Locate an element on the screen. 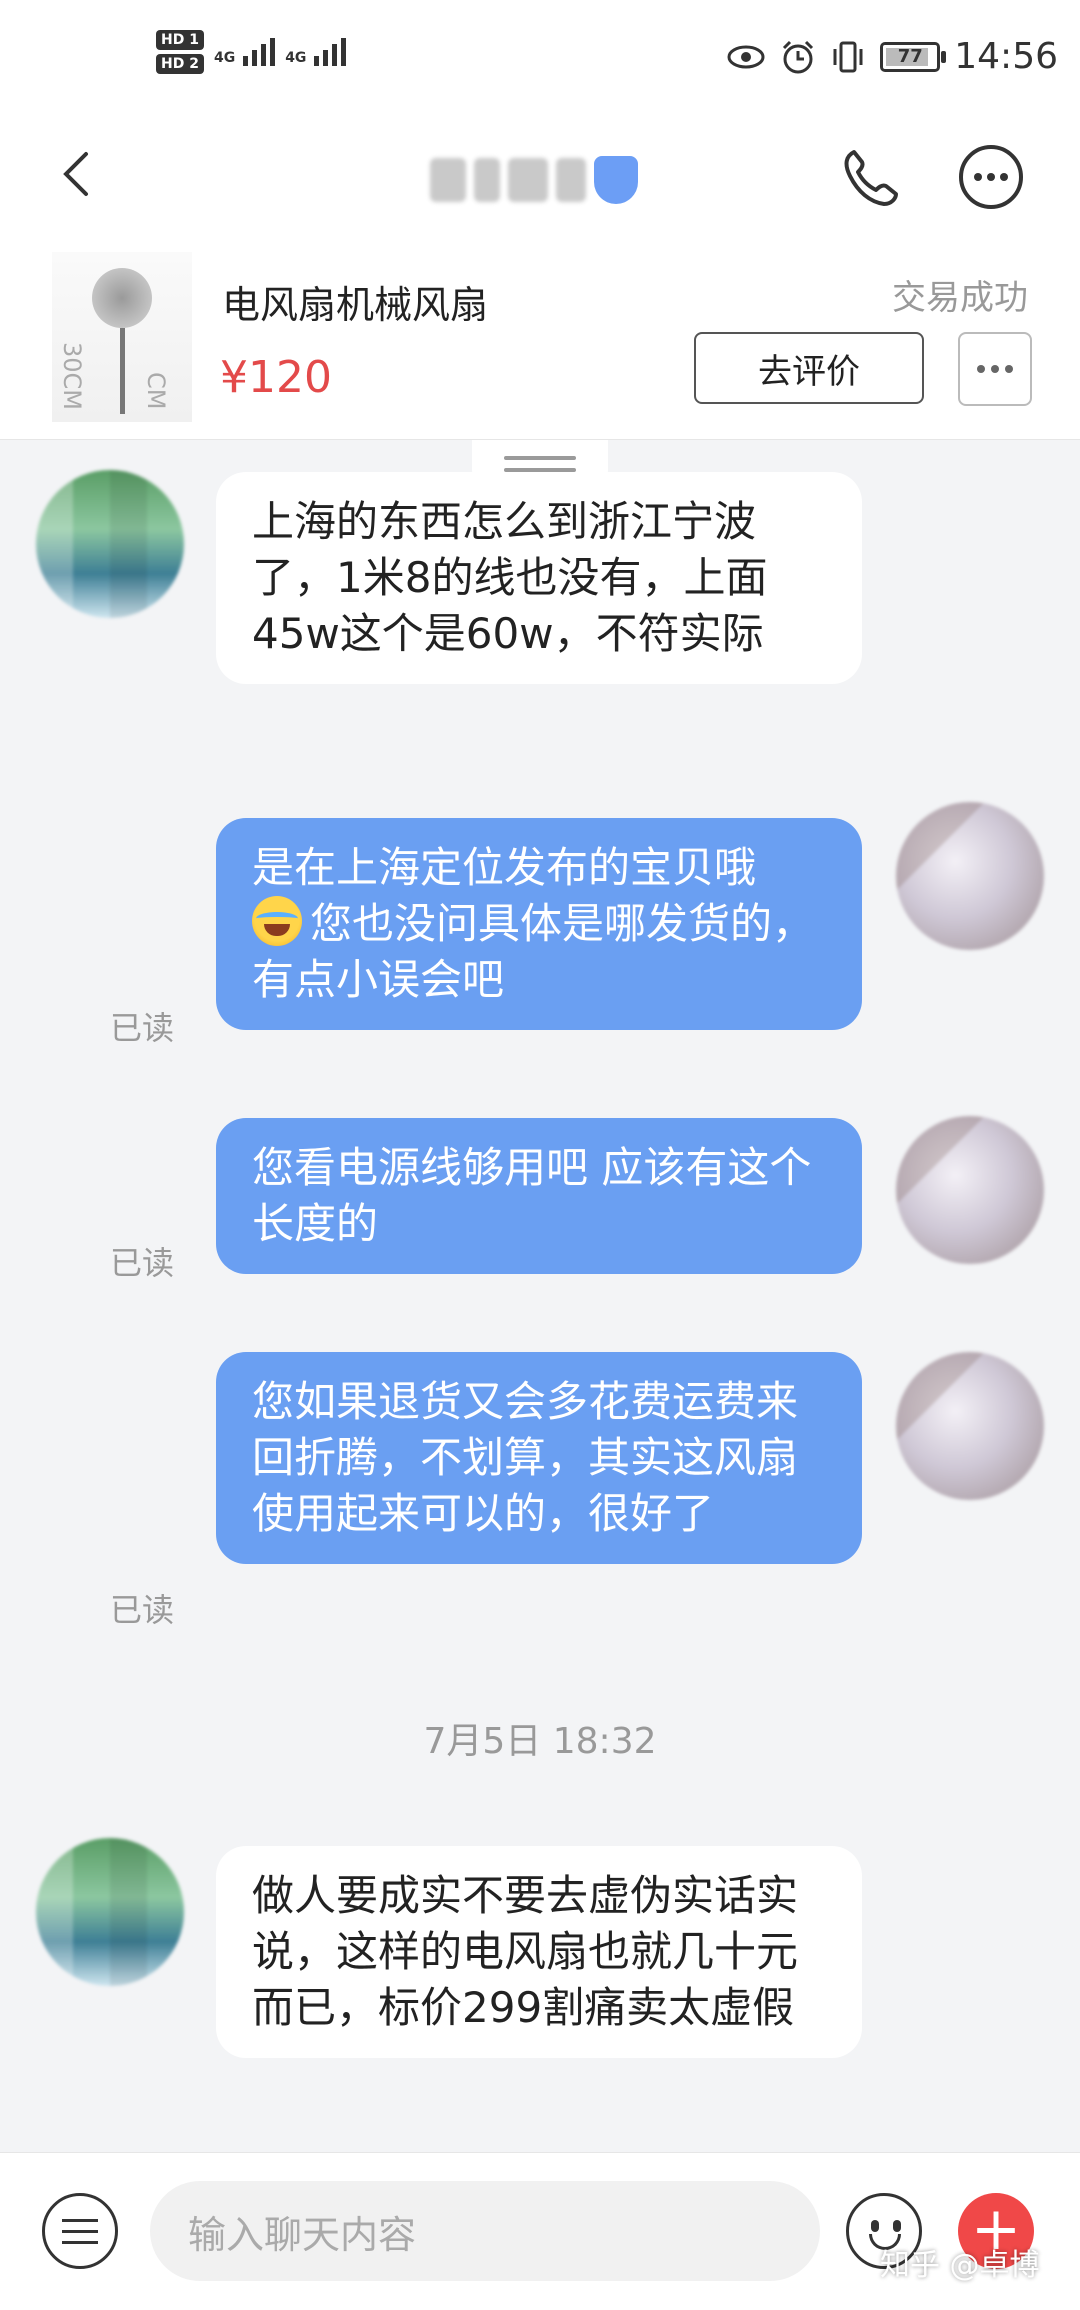 The width and height of the screenshot is (1080, 2310). message-outgoing: 是在上海定位发布的宝贝哦您也没问具体是哪发货的，有点小误会吧 is located at coordinates (539, 924).